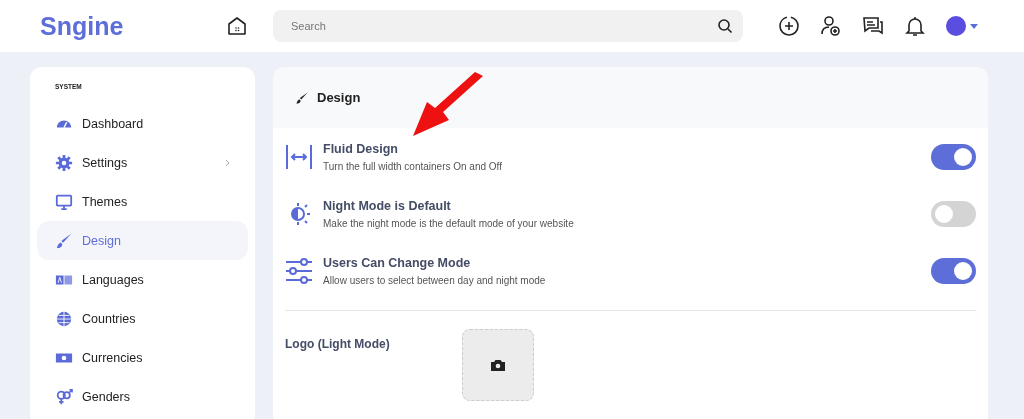  Describe the element at coordinates (142, 396) in the screenshot. I see `sidebar-item: Genders` at that location.